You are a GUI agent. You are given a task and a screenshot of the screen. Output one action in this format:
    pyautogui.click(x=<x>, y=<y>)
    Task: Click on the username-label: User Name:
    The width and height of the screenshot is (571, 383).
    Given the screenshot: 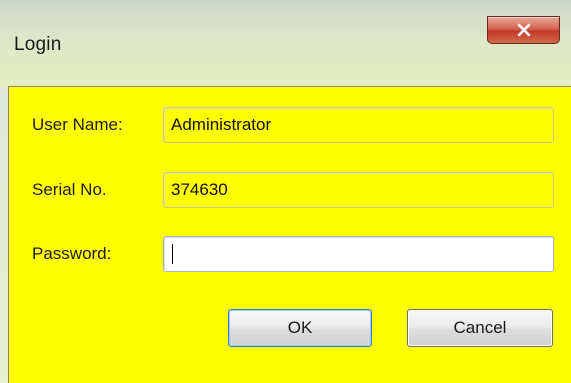 What is the action you would take?
    pyautogui.click(x=77, y=124)
    